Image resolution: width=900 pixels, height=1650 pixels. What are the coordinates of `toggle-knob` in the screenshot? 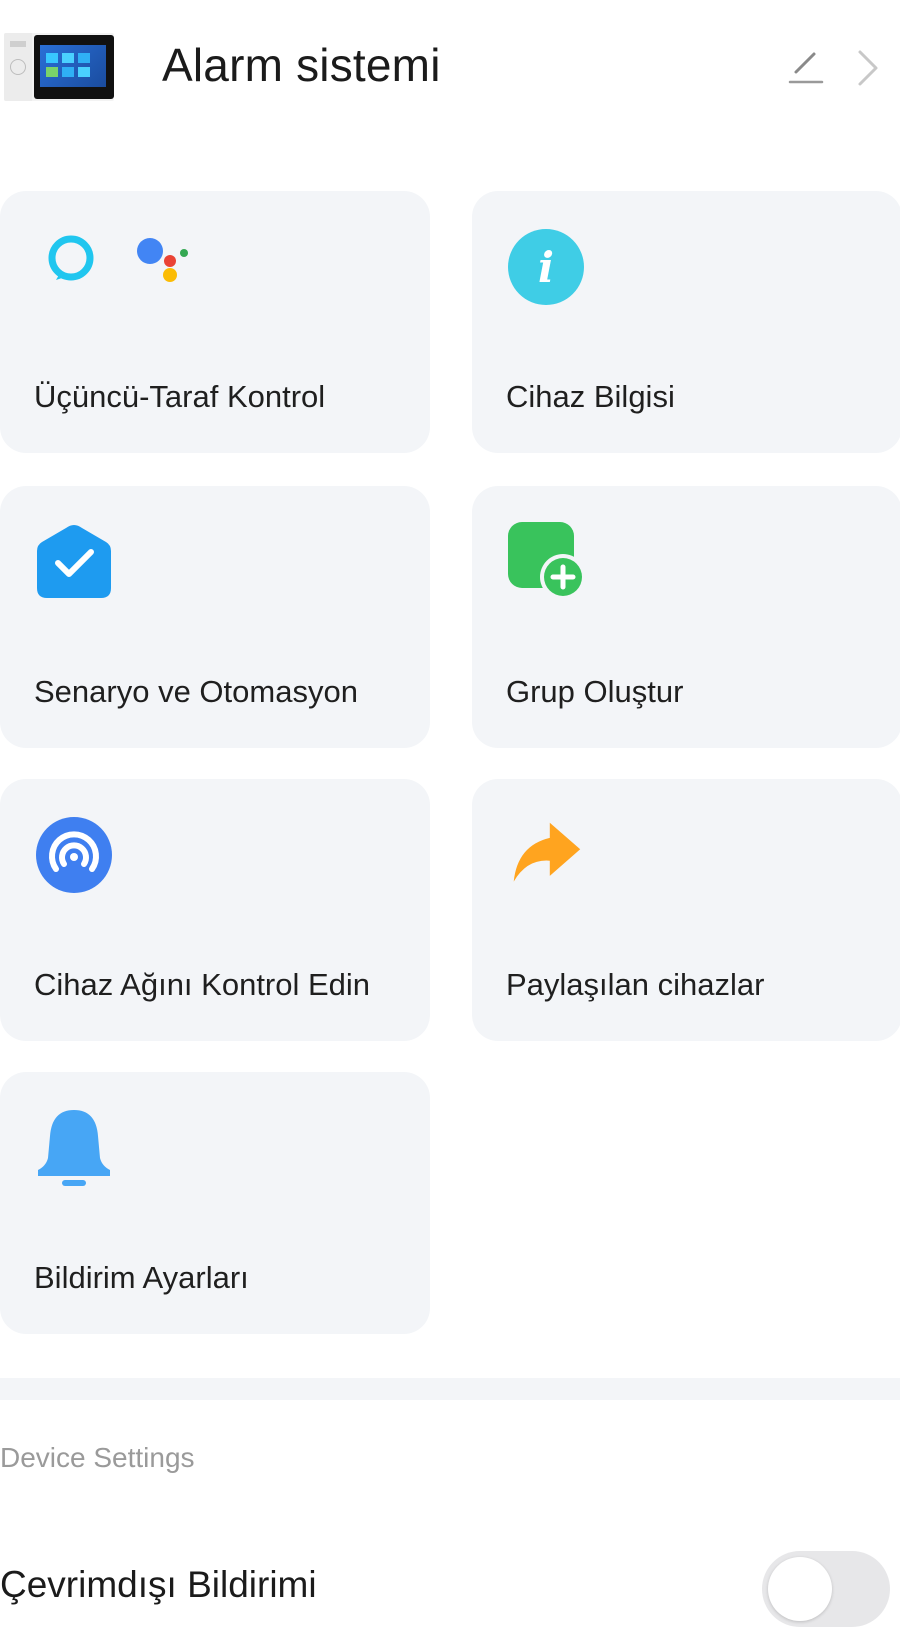 It's located at (800, 1589).